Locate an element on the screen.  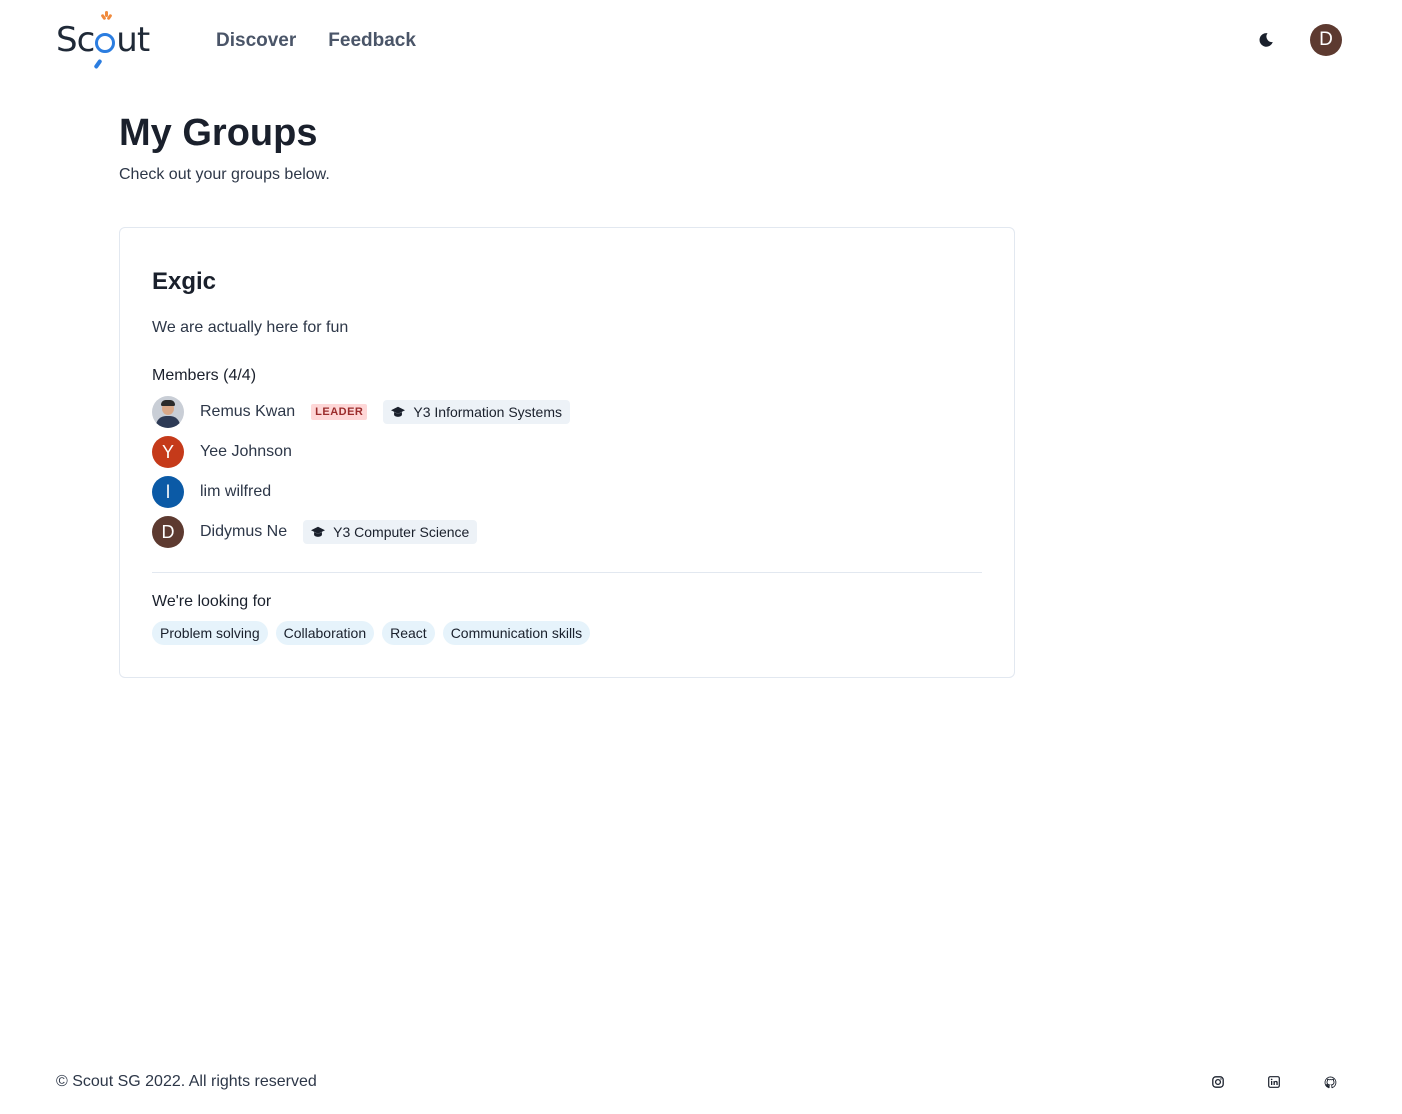
members-heading: Members (4/4) is located at coordinates (204, 375).